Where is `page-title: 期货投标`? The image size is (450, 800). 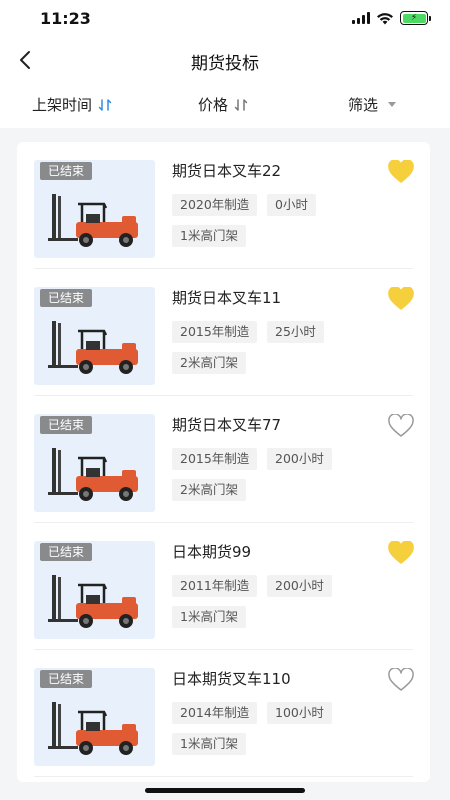 page-title: 期货投标 is located at coordinates (225, 64).